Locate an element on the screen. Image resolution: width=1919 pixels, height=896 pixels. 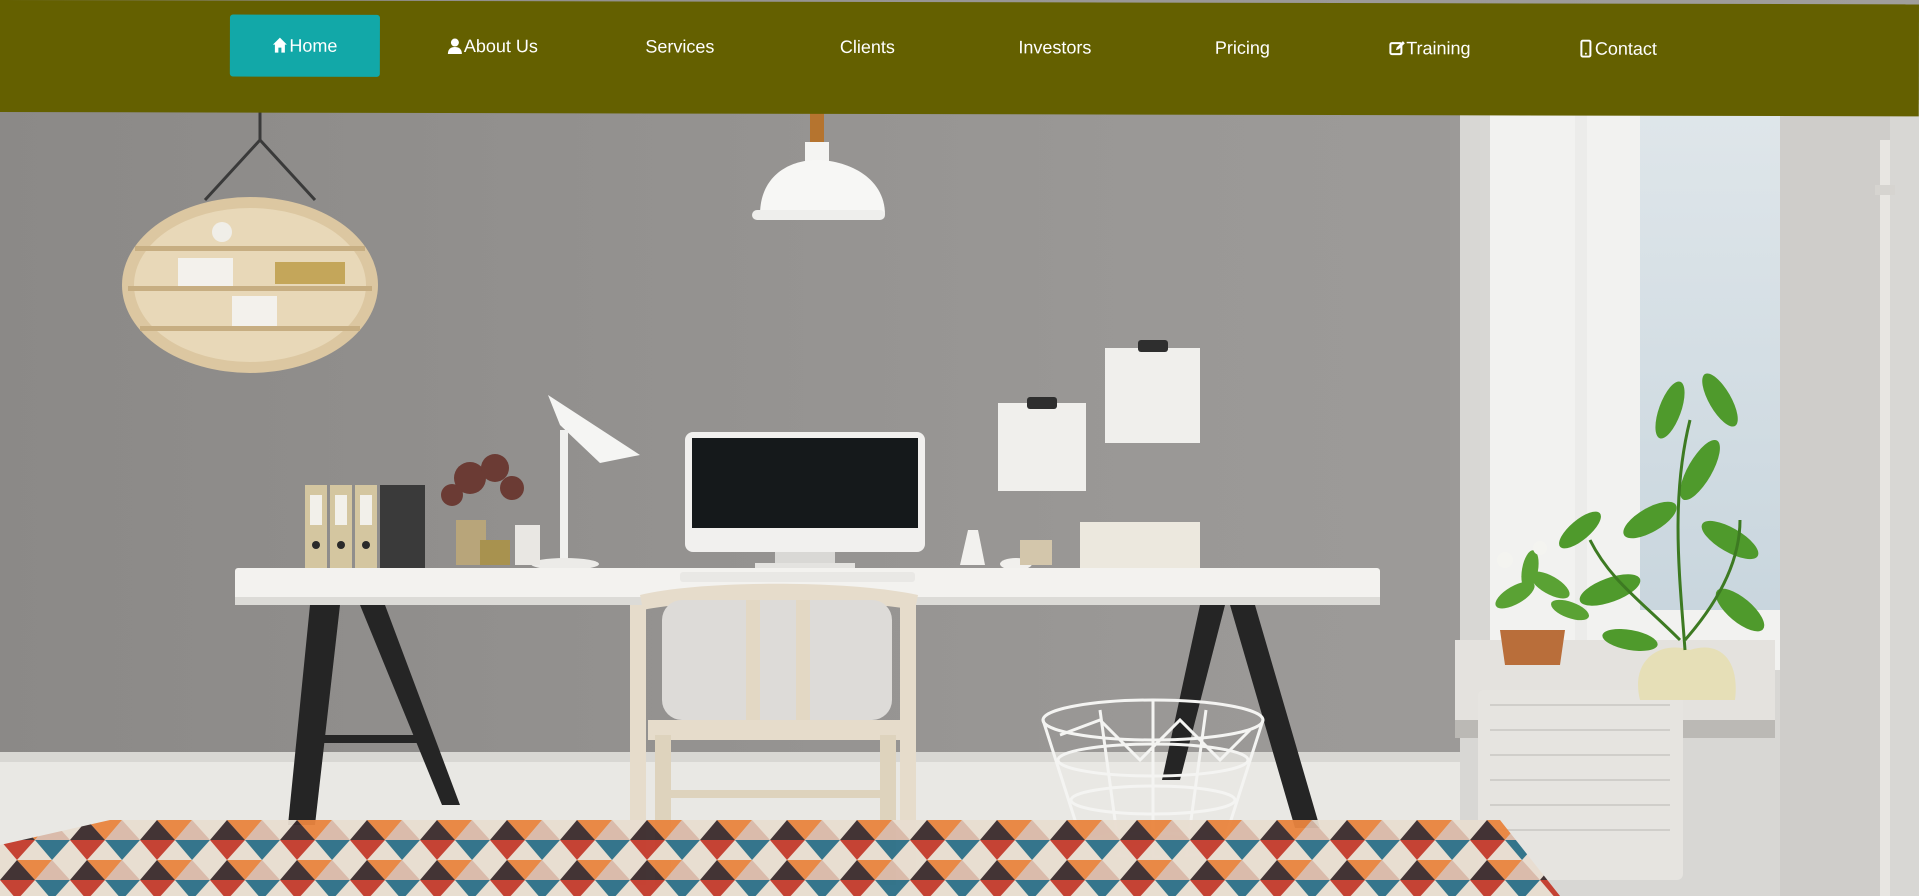
nav-label-clients: Clients is located at coordinates (867, 46).